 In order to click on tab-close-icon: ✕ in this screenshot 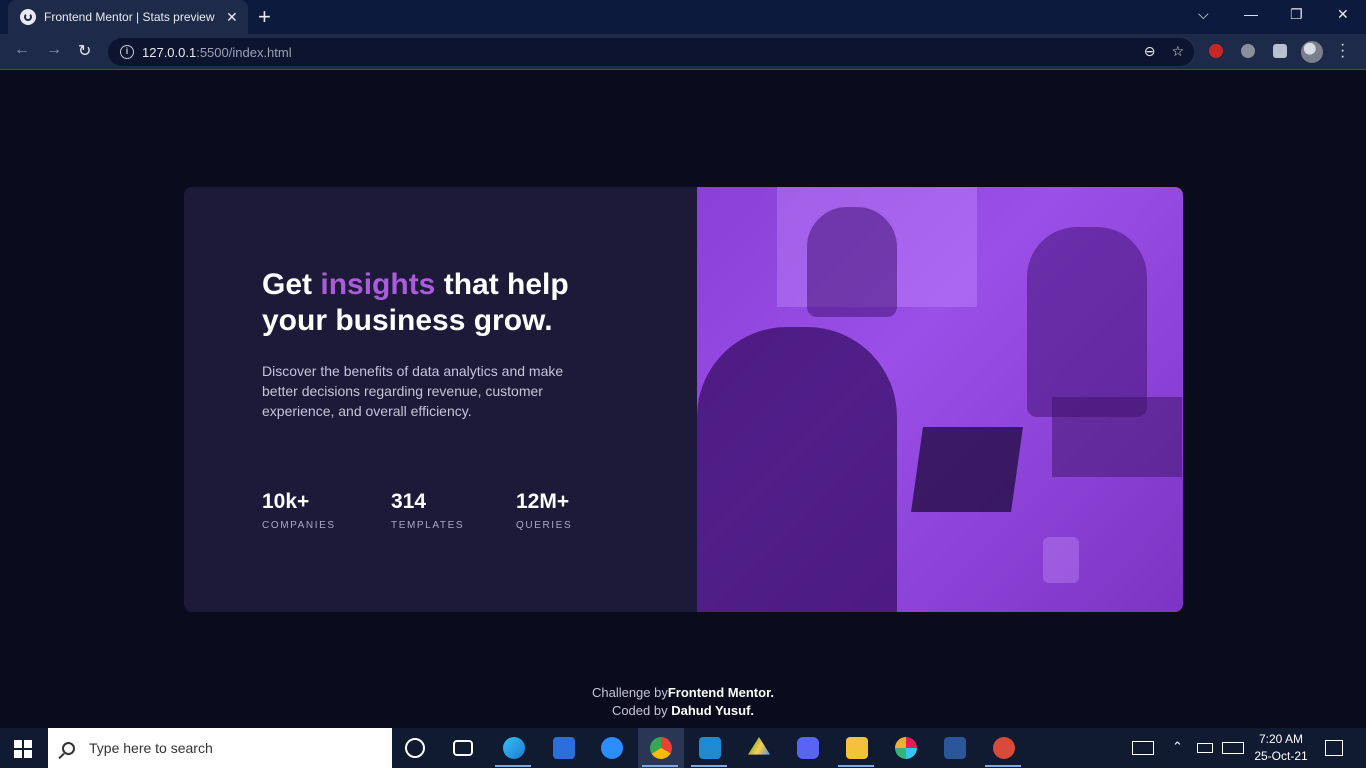, I will do `click(232, 17)`.